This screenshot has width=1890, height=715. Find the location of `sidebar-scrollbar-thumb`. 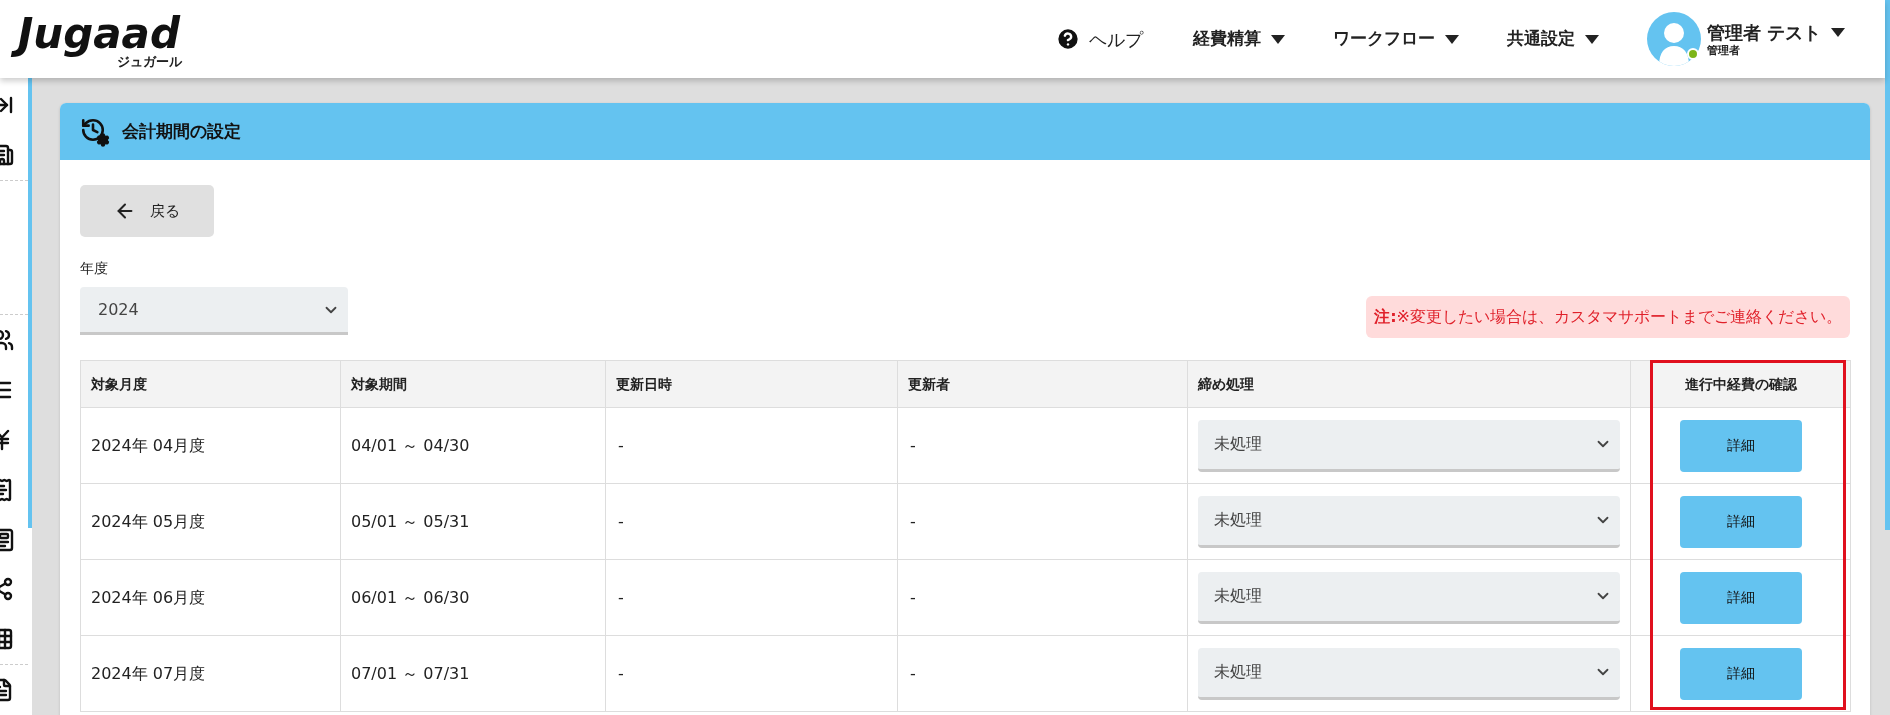

sidebar-scrollbar-thumb is located at coordinates (30, 303).